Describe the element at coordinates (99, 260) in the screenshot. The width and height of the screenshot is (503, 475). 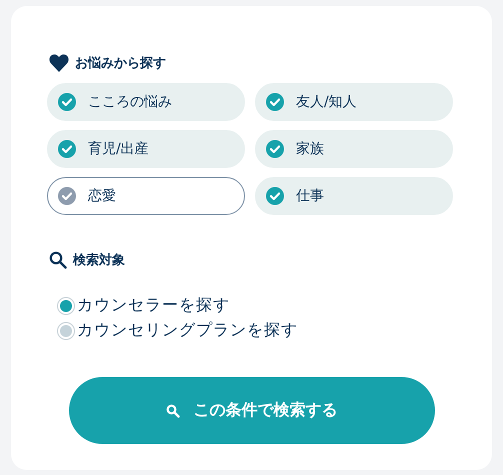
I see `section-heading: 検索対象` at that location.